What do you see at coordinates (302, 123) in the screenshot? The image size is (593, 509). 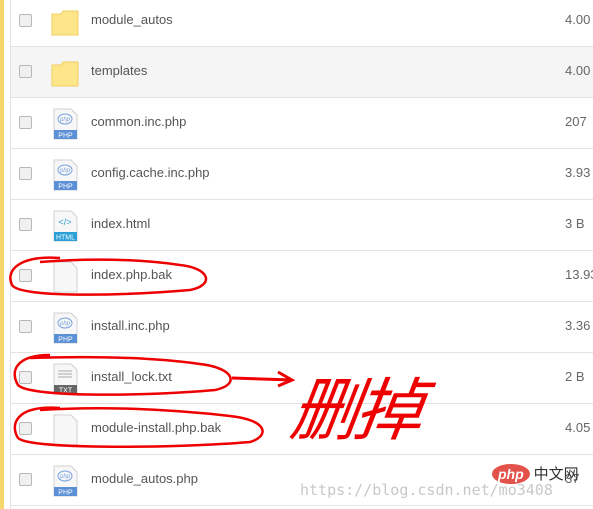 I see `file-row: php PHP common.inc.php 207` at bounding box center [302, 123].